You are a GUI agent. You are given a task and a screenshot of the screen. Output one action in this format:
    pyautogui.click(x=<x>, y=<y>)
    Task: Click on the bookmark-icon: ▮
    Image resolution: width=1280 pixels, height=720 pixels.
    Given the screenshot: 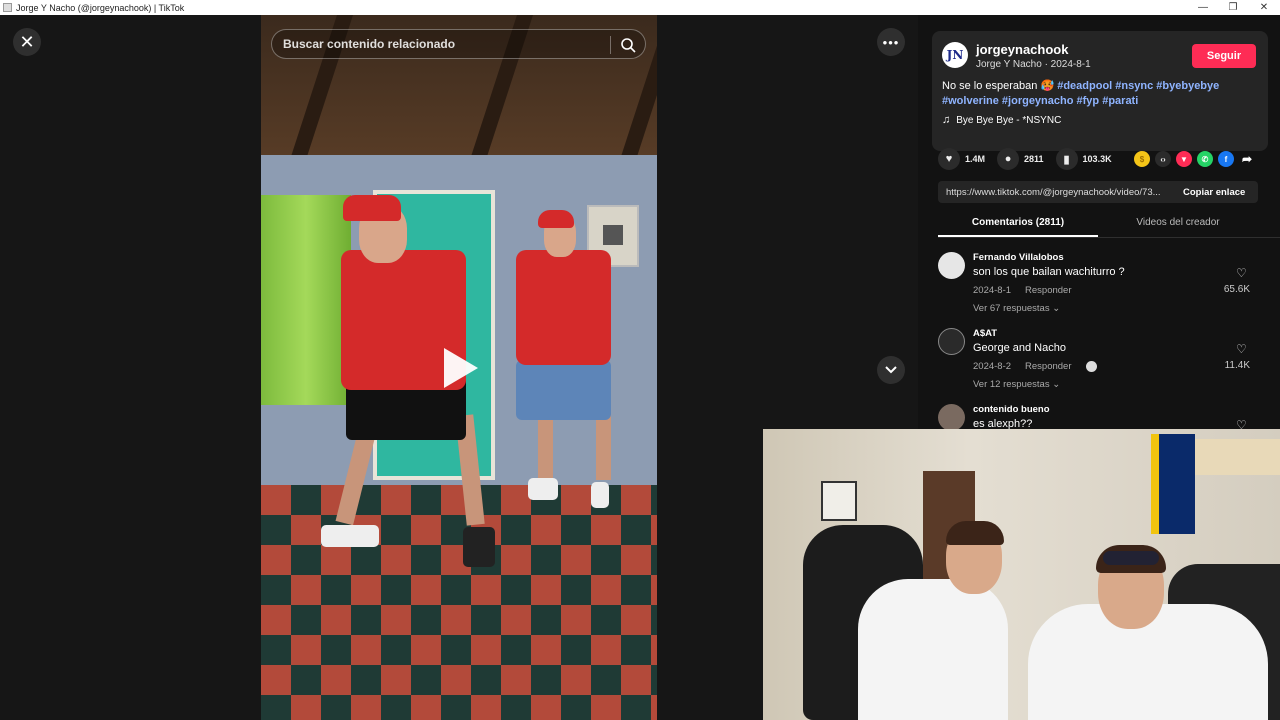 What is the action you would take?
    pyautogui.click(x=1066, y=159)
    